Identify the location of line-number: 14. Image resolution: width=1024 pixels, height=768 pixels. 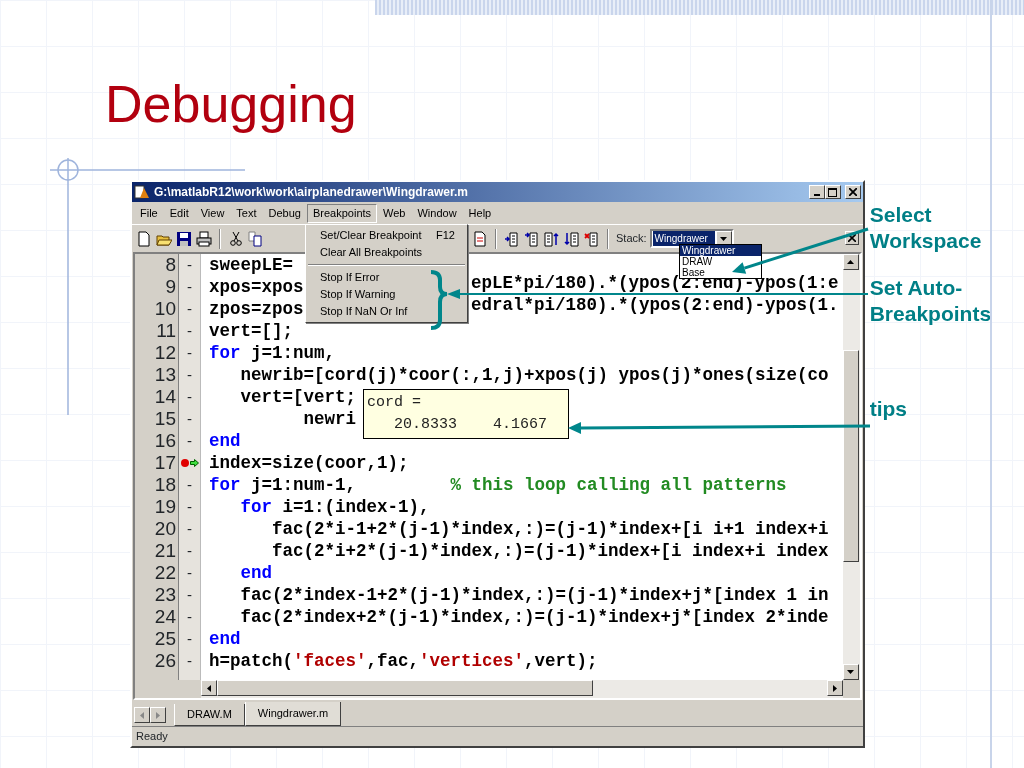
(165, 397).